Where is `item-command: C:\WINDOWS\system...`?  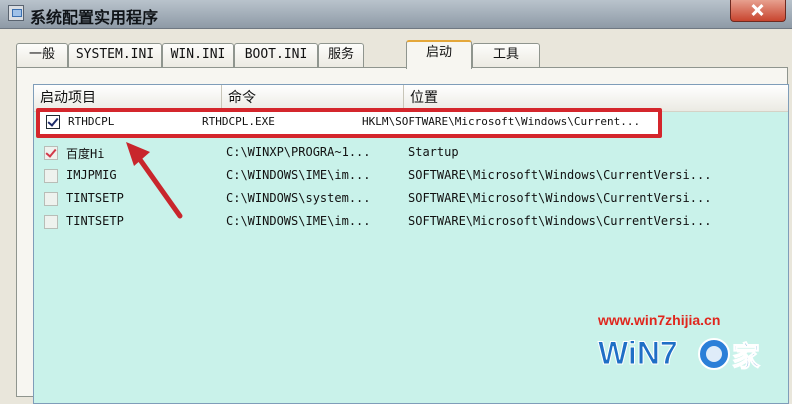 item-command: C:\WINDOWS\system... is located at coordinates (298, 198).